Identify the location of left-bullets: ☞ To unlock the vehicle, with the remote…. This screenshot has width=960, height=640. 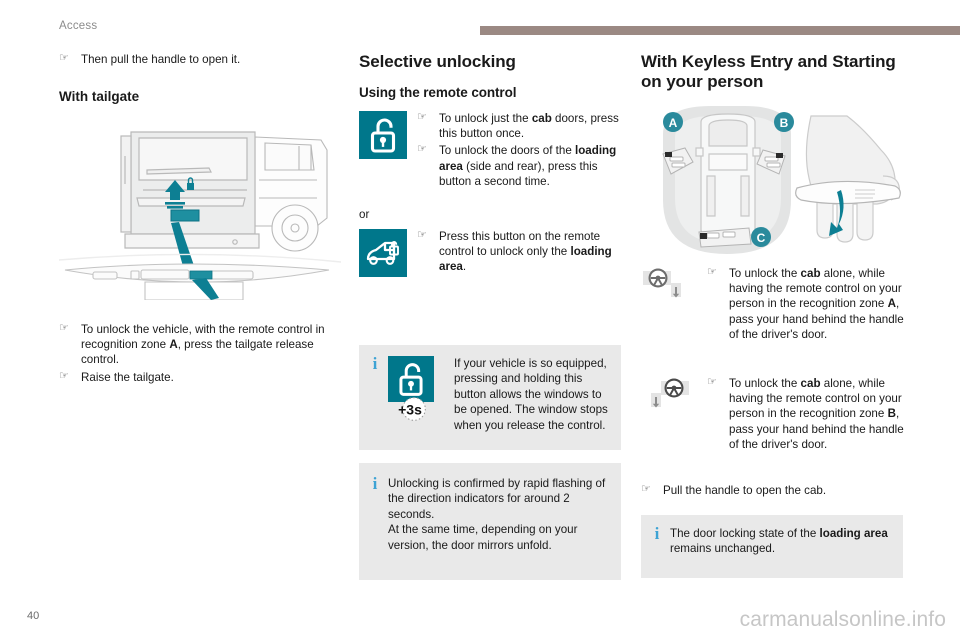
(193, 353).